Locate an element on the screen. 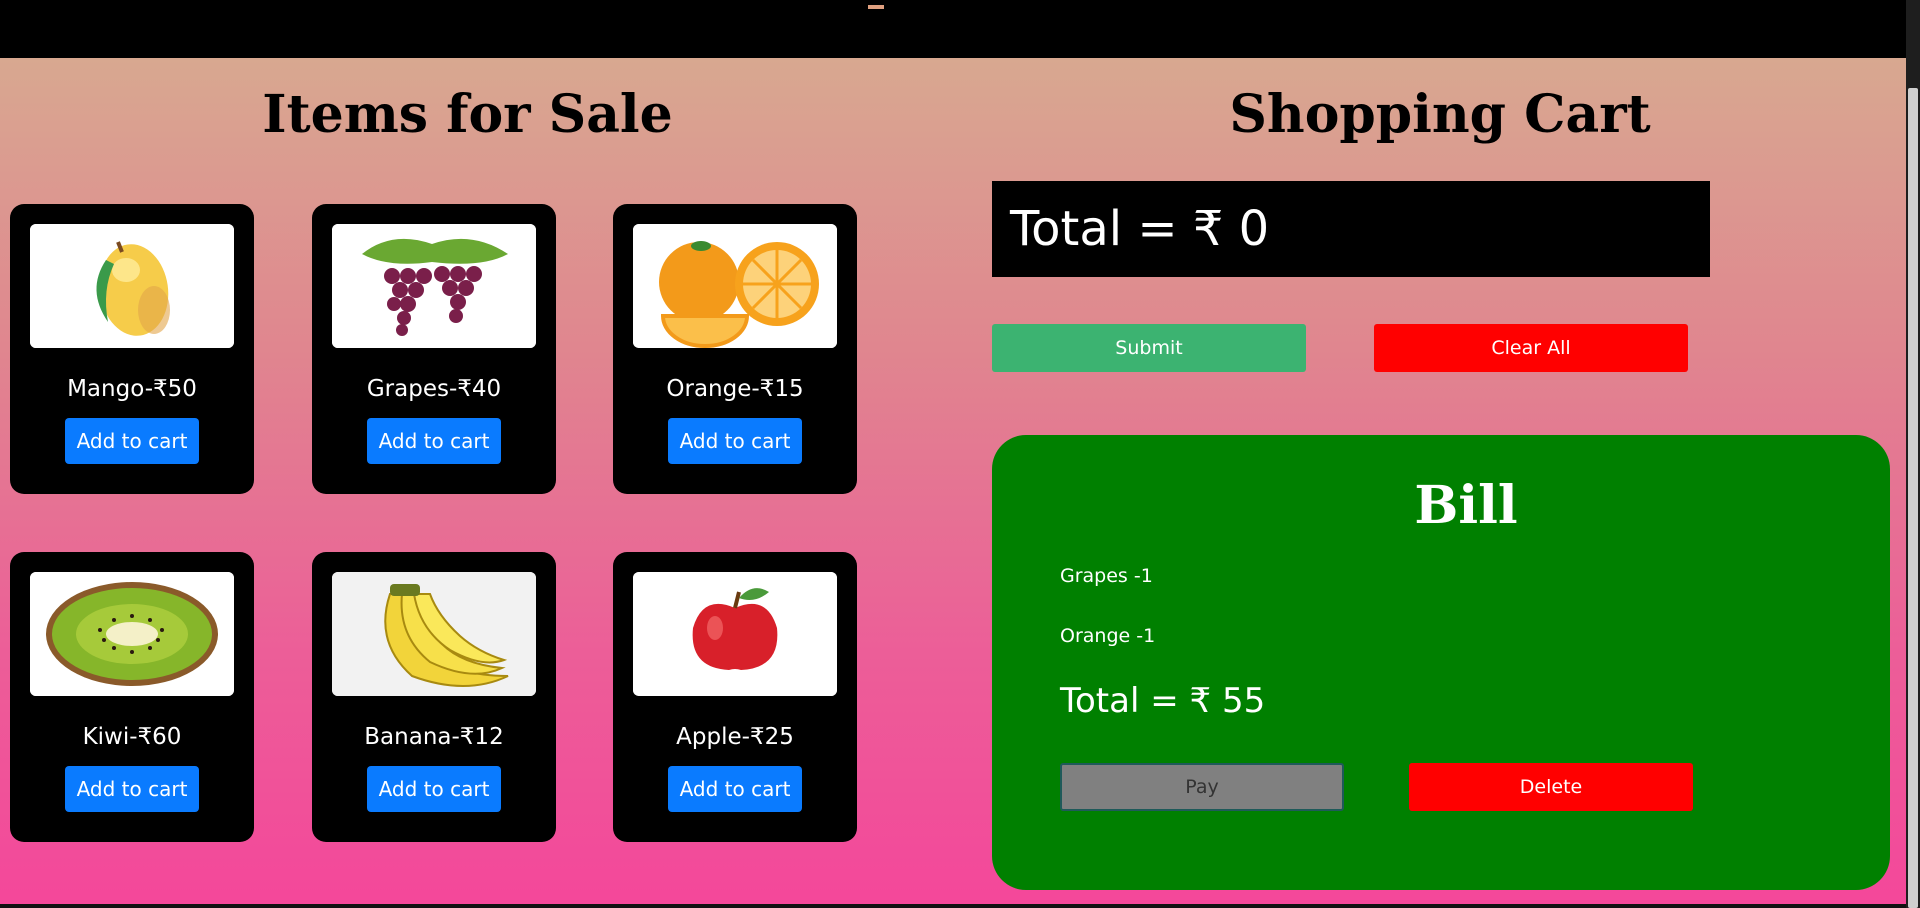 The height and width of the screenshot is (908, 1920). bottom-edge is located at coordinates (953, 906).